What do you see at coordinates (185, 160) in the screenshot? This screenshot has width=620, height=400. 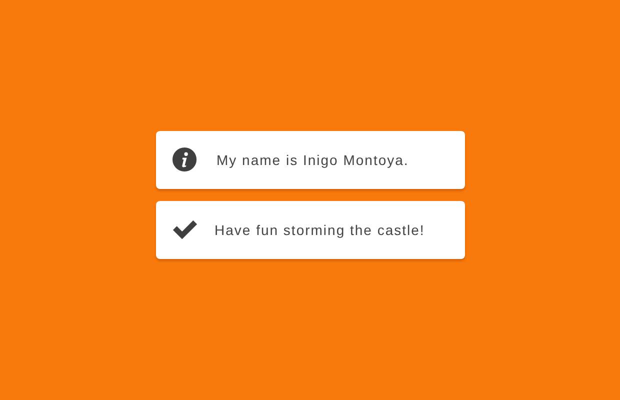 I see `info-icon` at bounding box center [185, 160].